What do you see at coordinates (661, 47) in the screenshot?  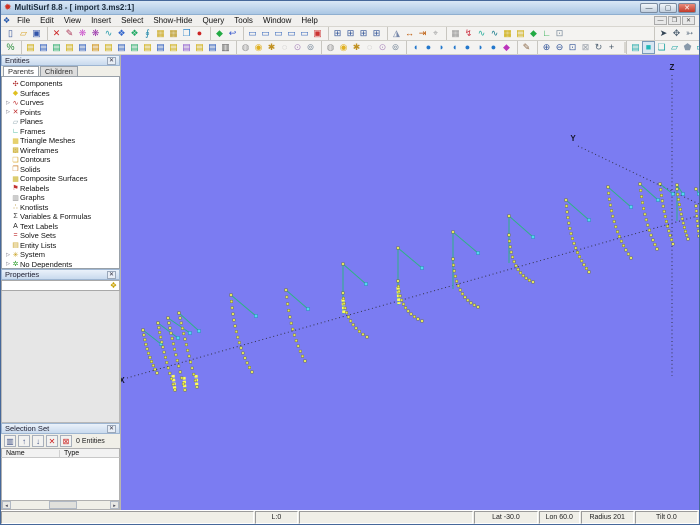 I see `layered-mode-icon: ❏` at bounding box center [661, 47].